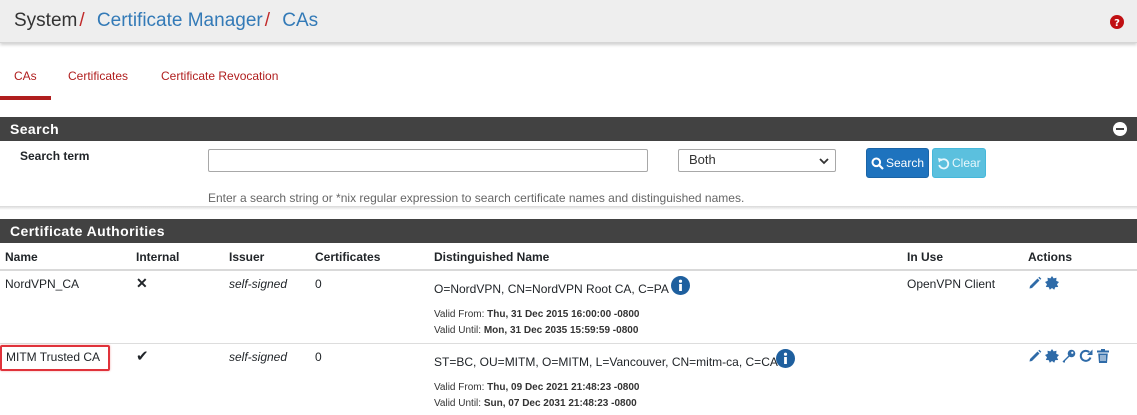 Image resolution: width=1137 pixels, height=415 pixels. What do you see at coordinates (219, 76) in the screenshot?
I see `tab-certificate-revocation: Certificate Revocation` at bounding box center [219, 76].